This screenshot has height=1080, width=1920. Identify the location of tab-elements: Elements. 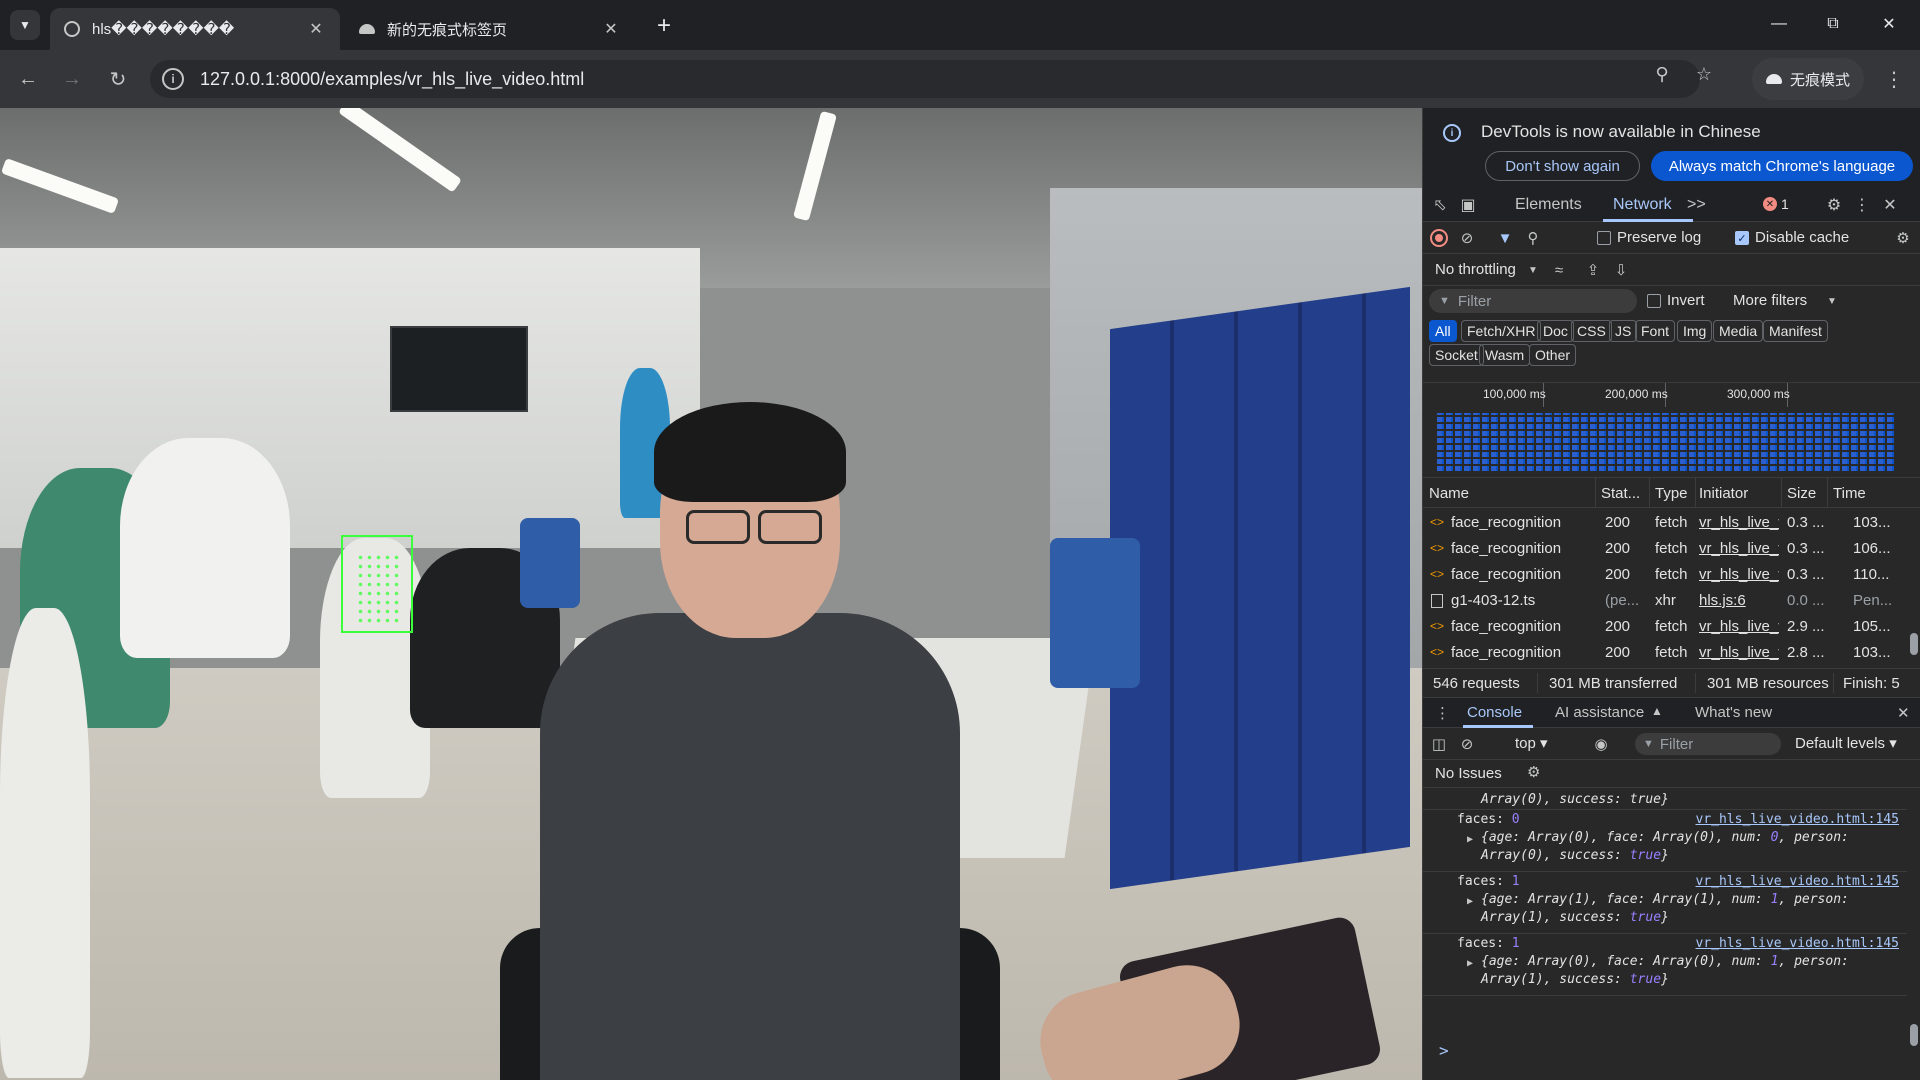
(1548, 205).